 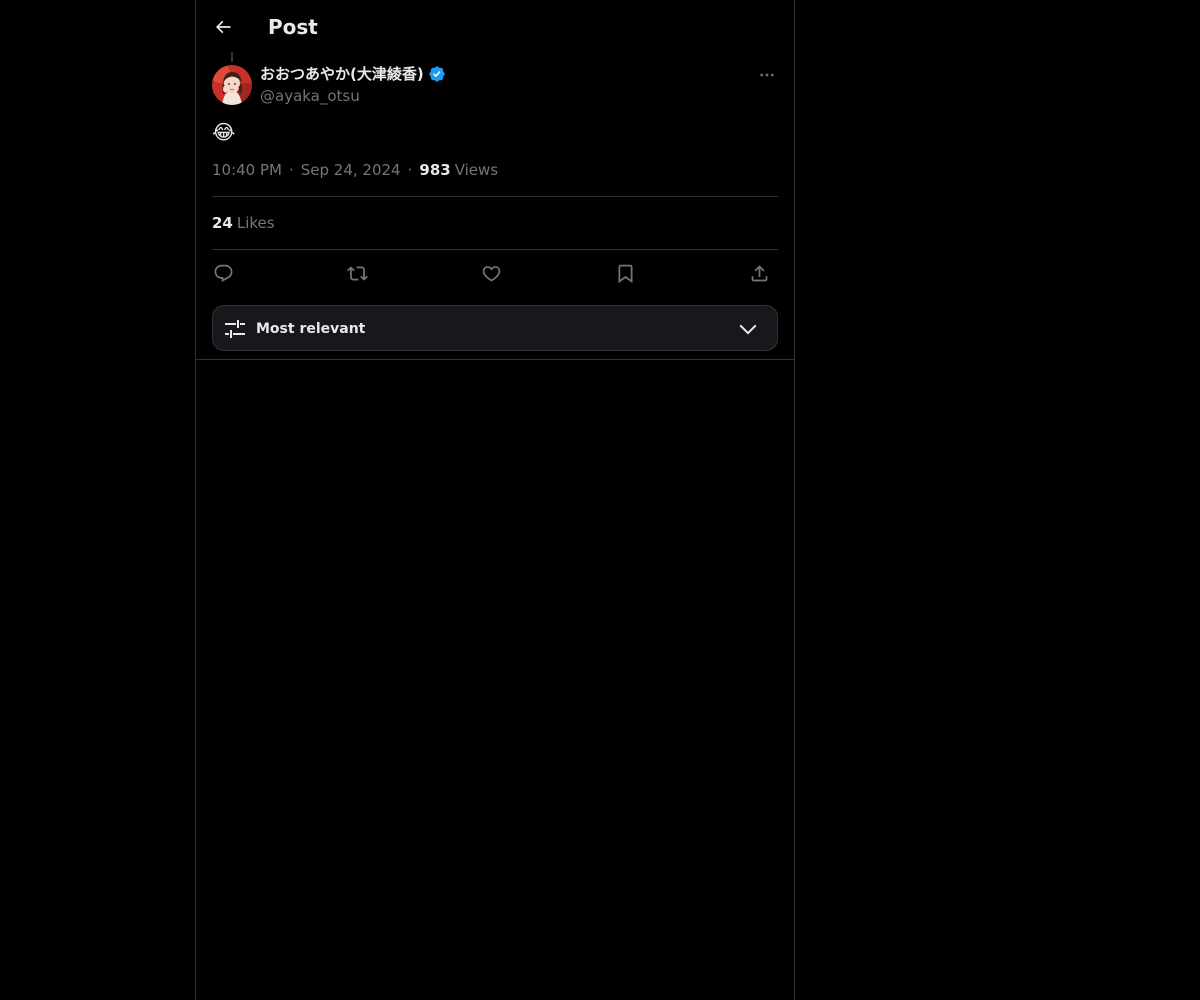 I want to click on avatar, so click(x=232, y=85).